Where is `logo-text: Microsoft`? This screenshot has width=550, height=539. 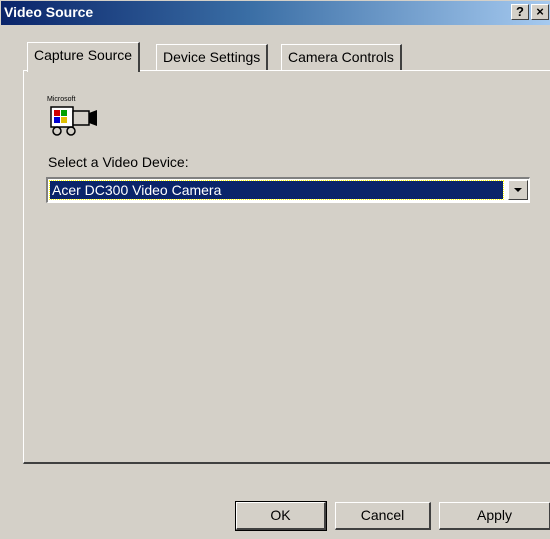 logo-text: Microsoft is located at coordinates (61, 99).